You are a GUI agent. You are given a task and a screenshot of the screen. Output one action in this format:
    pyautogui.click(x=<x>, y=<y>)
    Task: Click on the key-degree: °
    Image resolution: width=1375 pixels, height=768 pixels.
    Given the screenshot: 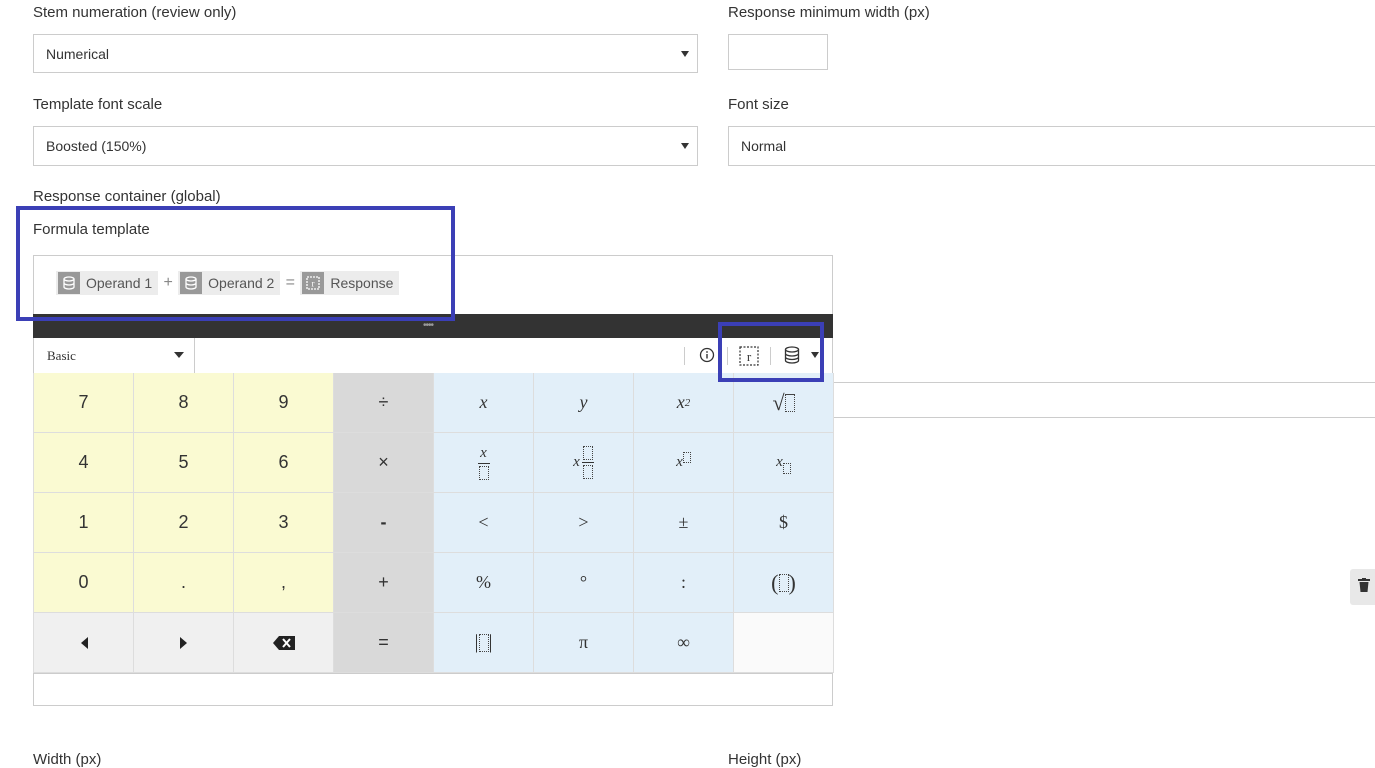 What is the action you would take?
    pyautogui.click(x=584, y=583)
    